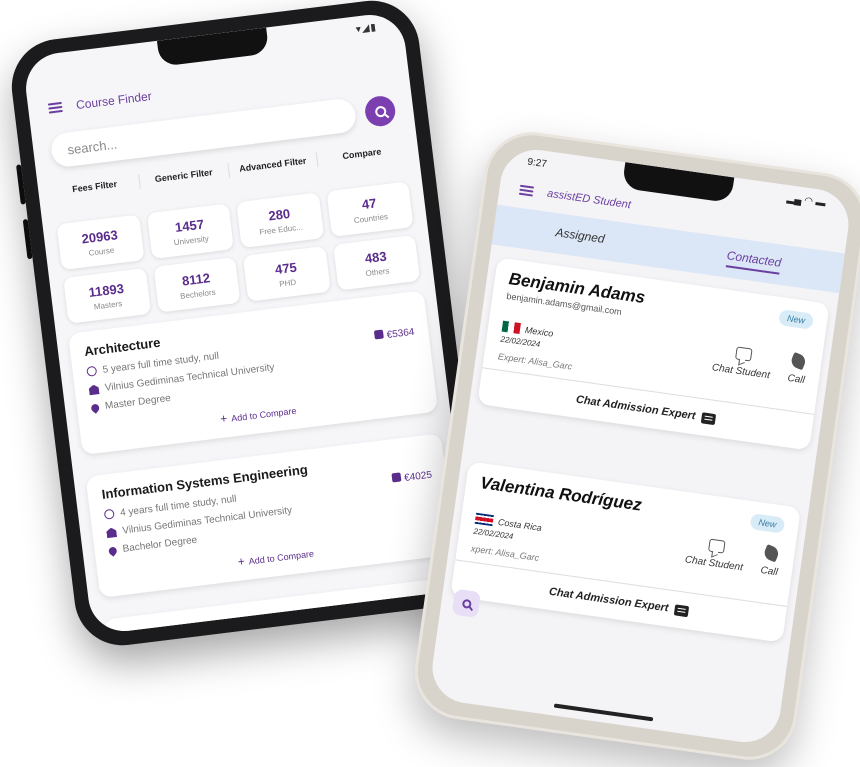 The image size is (860, 767). I want to click on stat-label: Countries, so click(371, 218).